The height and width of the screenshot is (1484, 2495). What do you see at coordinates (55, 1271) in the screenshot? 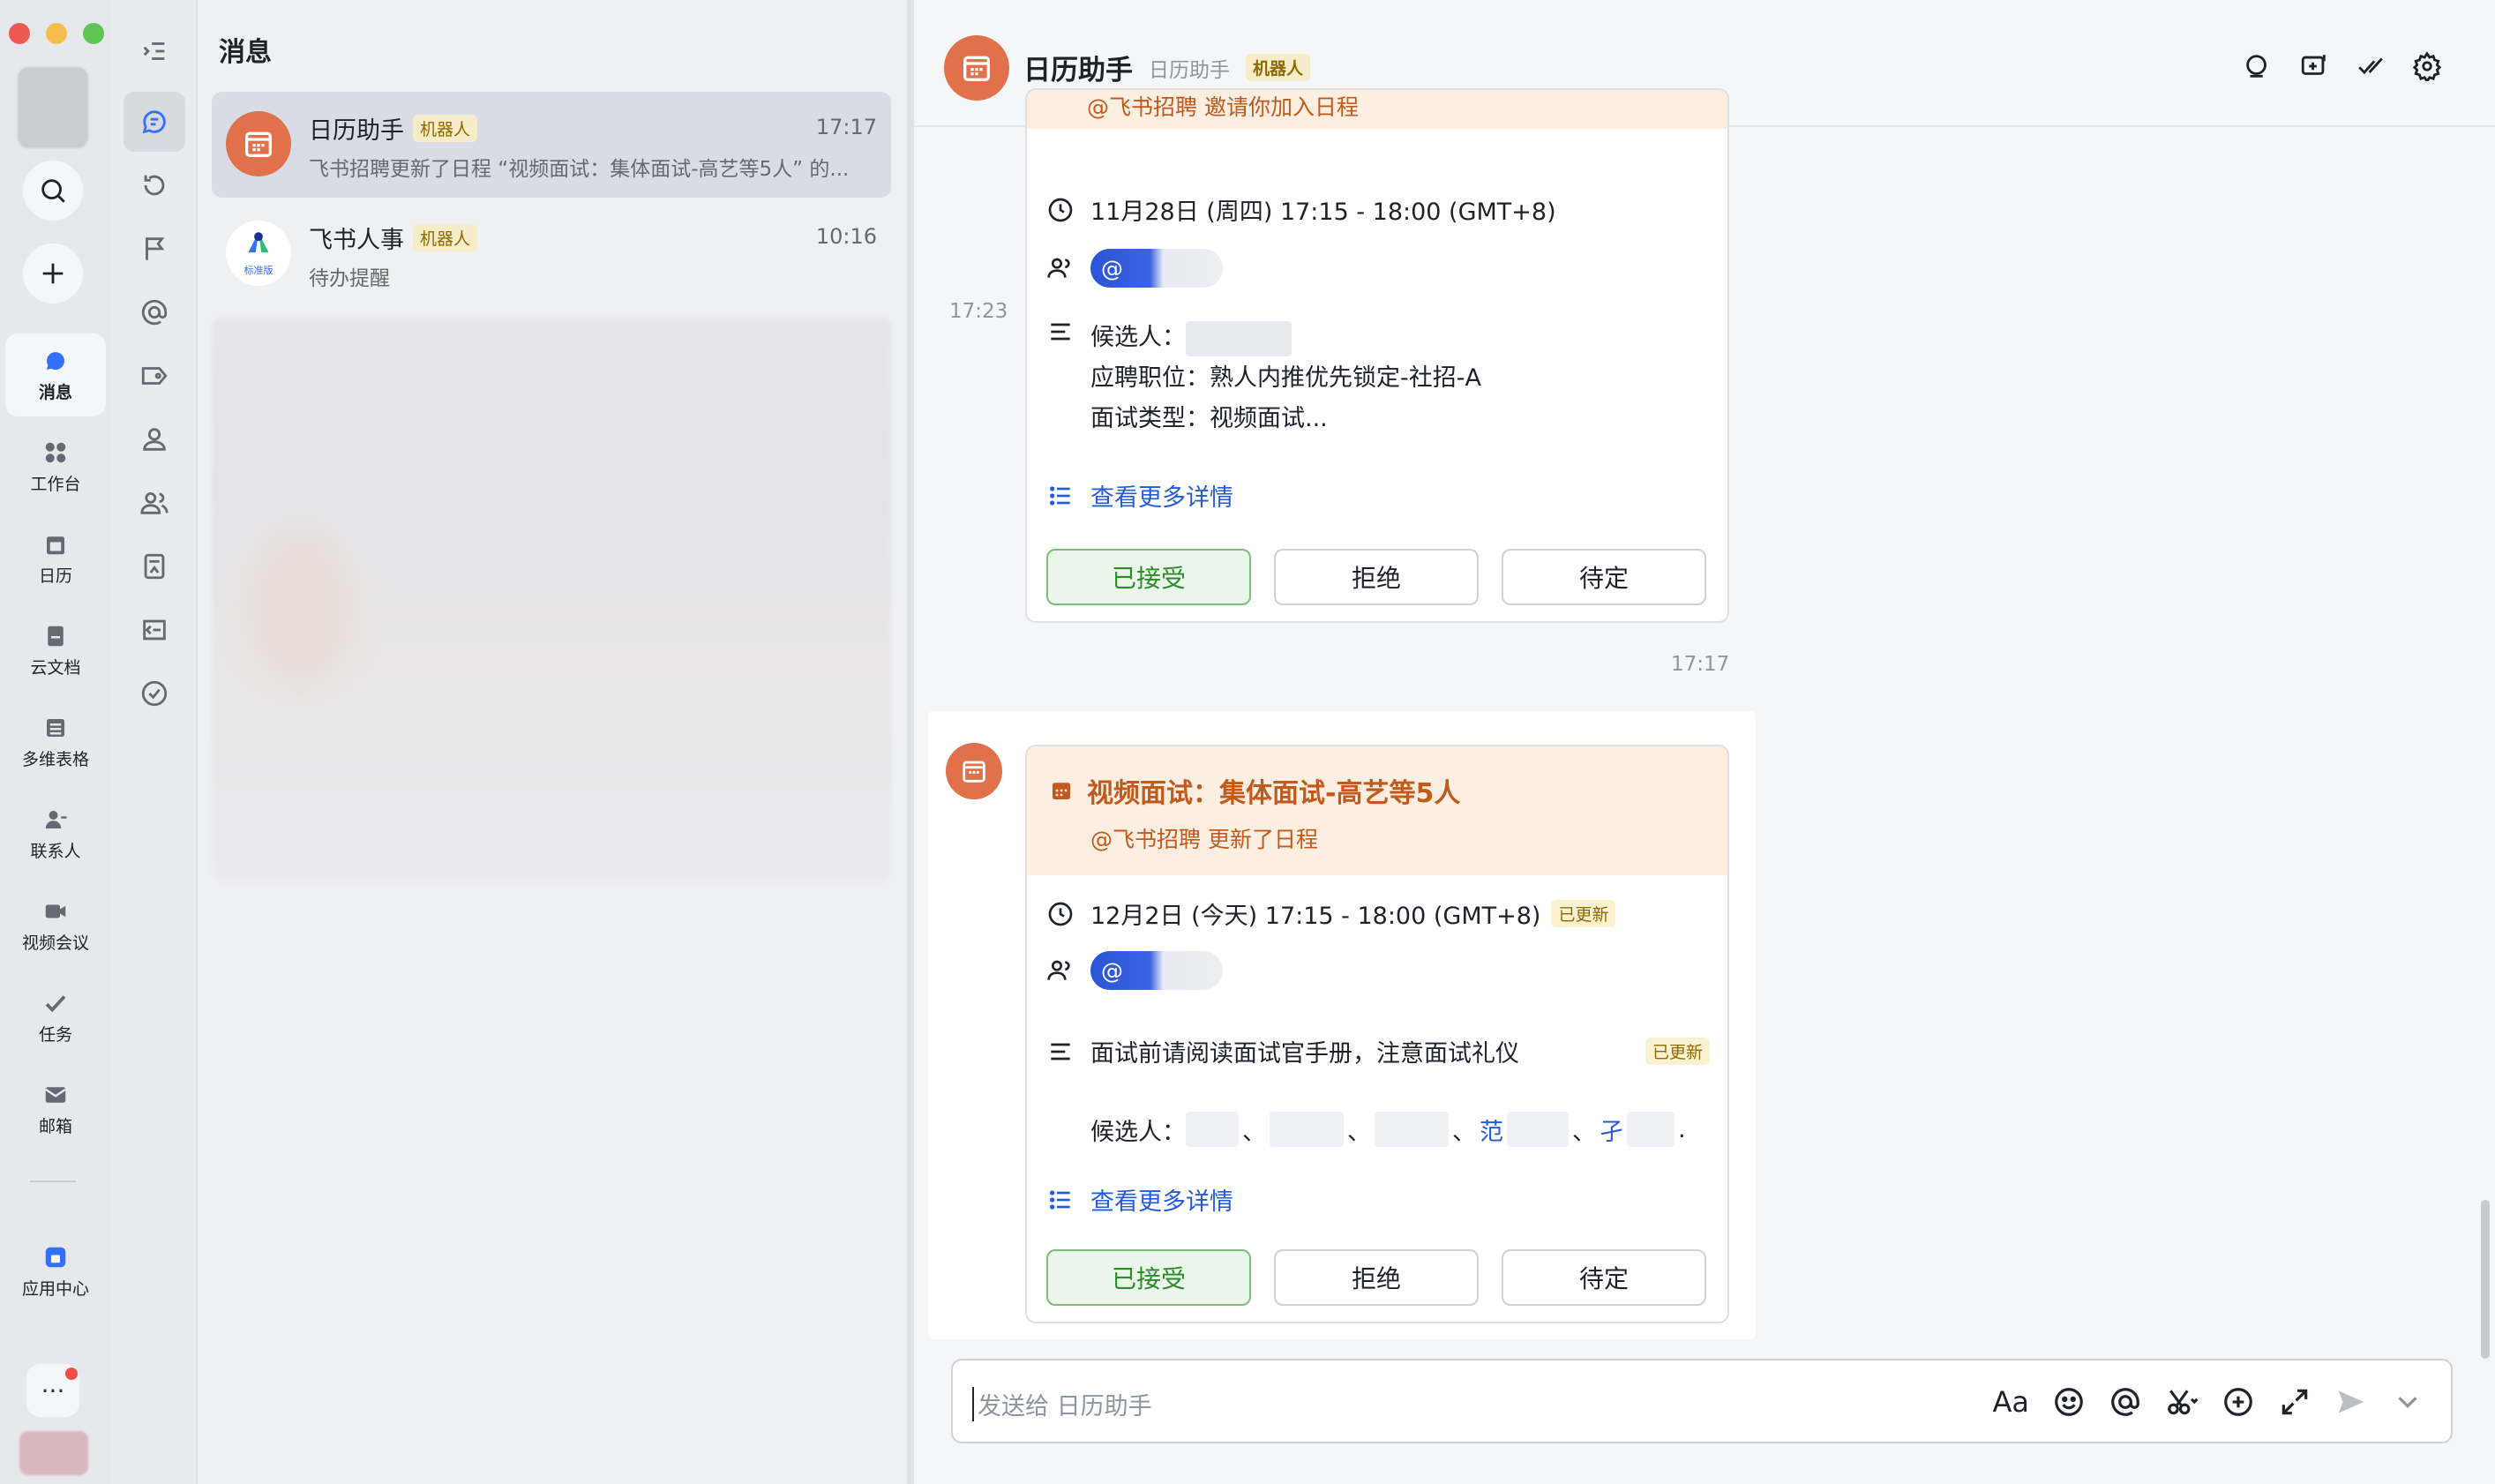
I see `rail-item-app-center: 应用中心` at bounding box center [55, 1271].